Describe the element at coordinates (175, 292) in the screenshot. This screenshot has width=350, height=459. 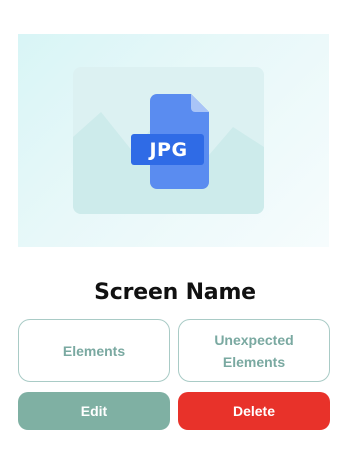
I see `screen-title: Screen Name` at that location.